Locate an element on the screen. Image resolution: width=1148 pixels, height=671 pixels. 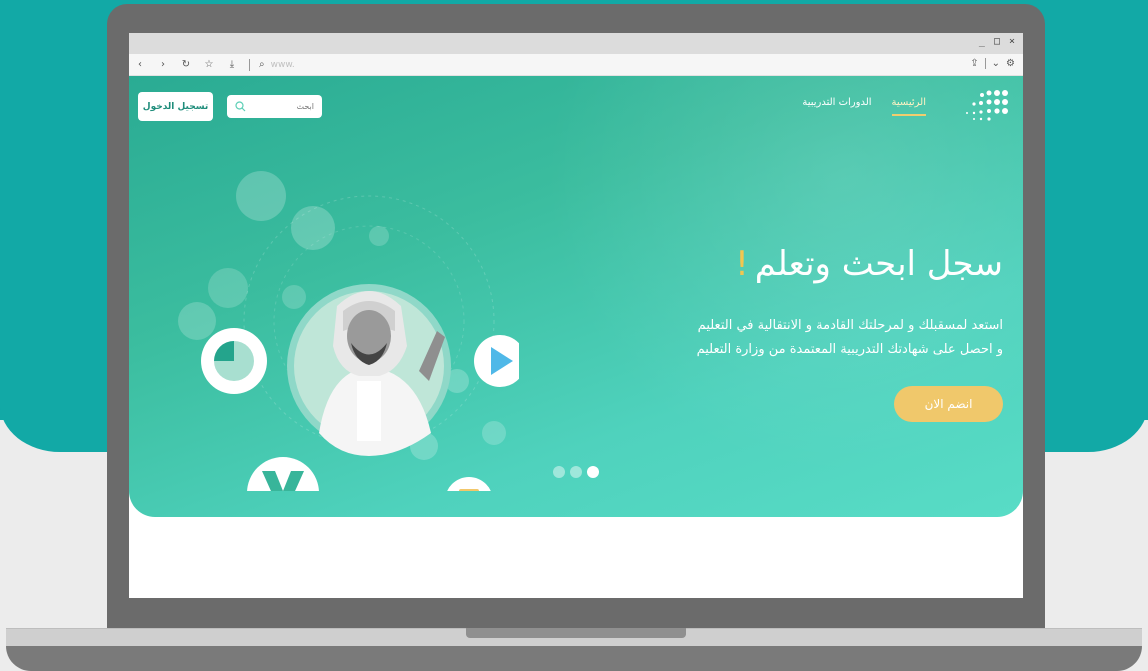
forward-icon: › is located at coordinates (163, 64).